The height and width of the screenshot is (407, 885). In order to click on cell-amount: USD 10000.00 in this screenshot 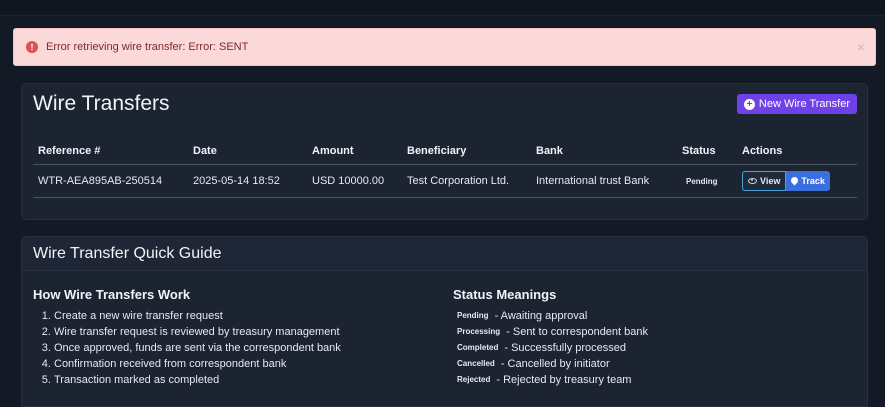, I will do `click(354, 181)`.